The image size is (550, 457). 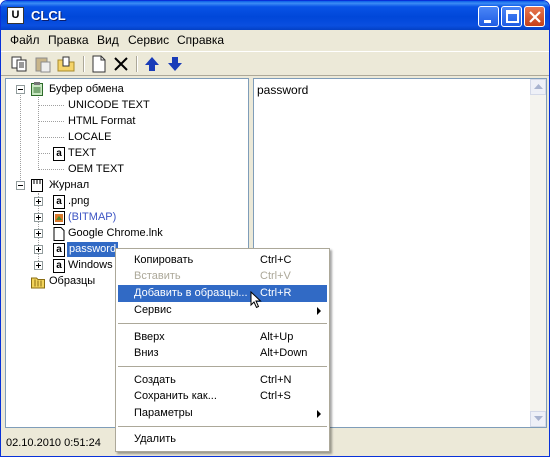 What do you see at coordinates (99, 64) in the screenshot?
I see `new-item-icon` at bounding box center [99, 64].